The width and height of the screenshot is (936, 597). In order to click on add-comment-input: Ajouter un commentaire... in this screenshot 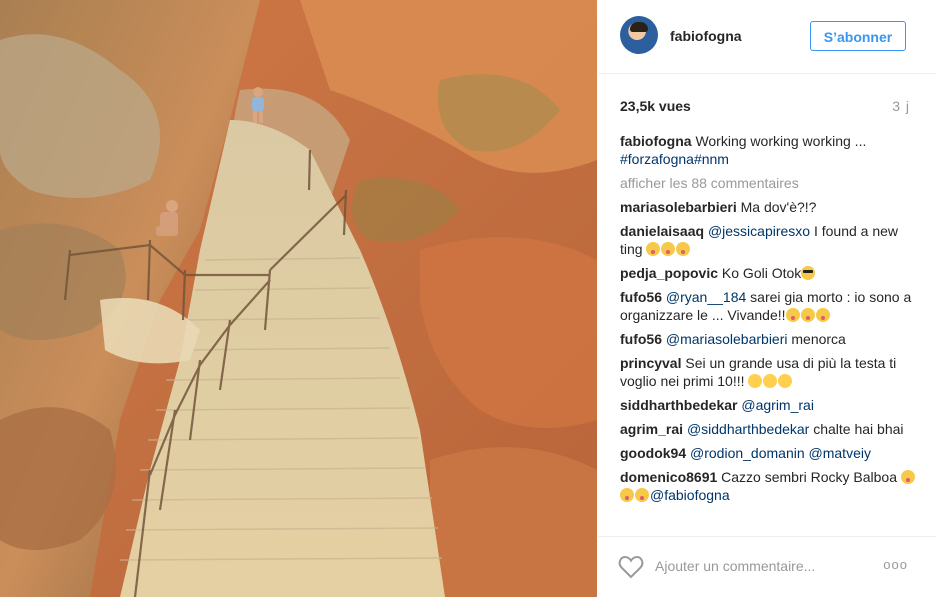, I will do `click(735, 566)`.